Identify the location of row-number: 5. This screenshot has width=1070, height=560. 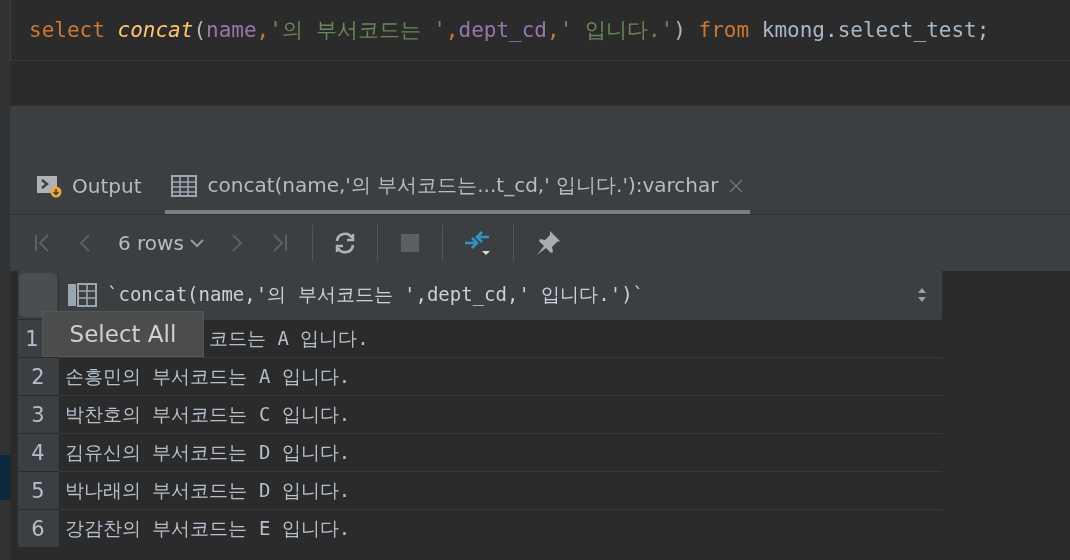
(38, 490).